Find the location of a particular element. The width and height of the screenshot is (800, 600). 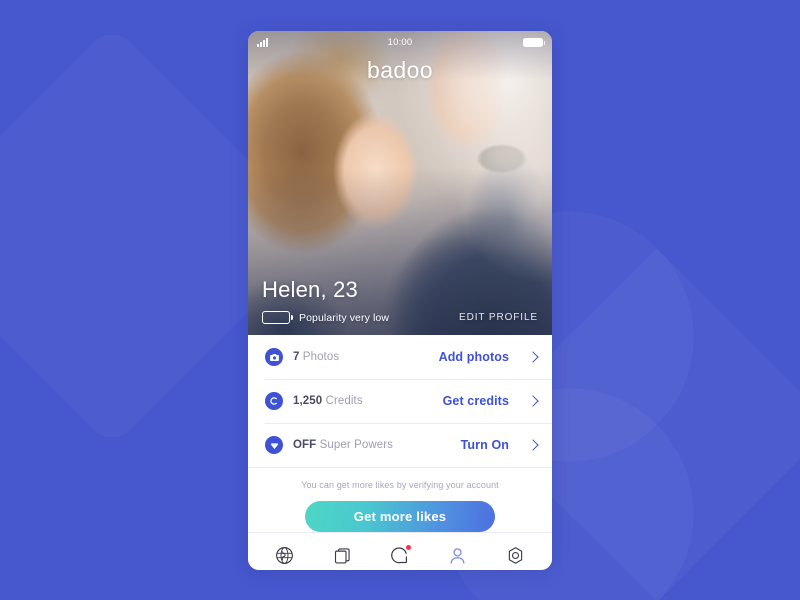

credits-c-icon is located at coordinates (274, 401).